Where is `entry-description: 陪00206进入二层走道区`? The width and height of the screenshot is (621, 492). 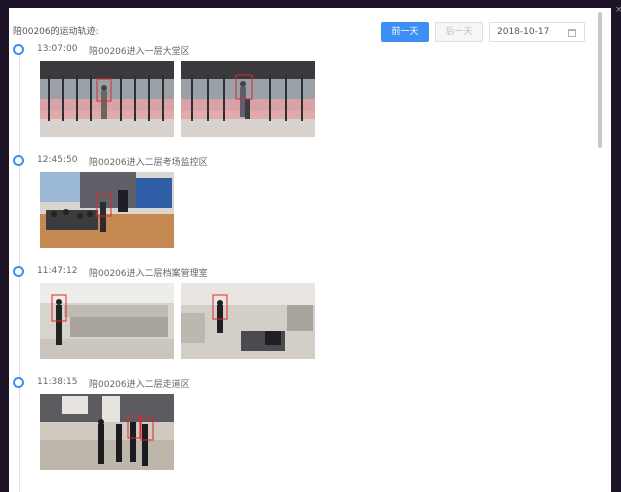
entry-description: 陪00206进入二层走道区 is located at coordinates (139, 385).